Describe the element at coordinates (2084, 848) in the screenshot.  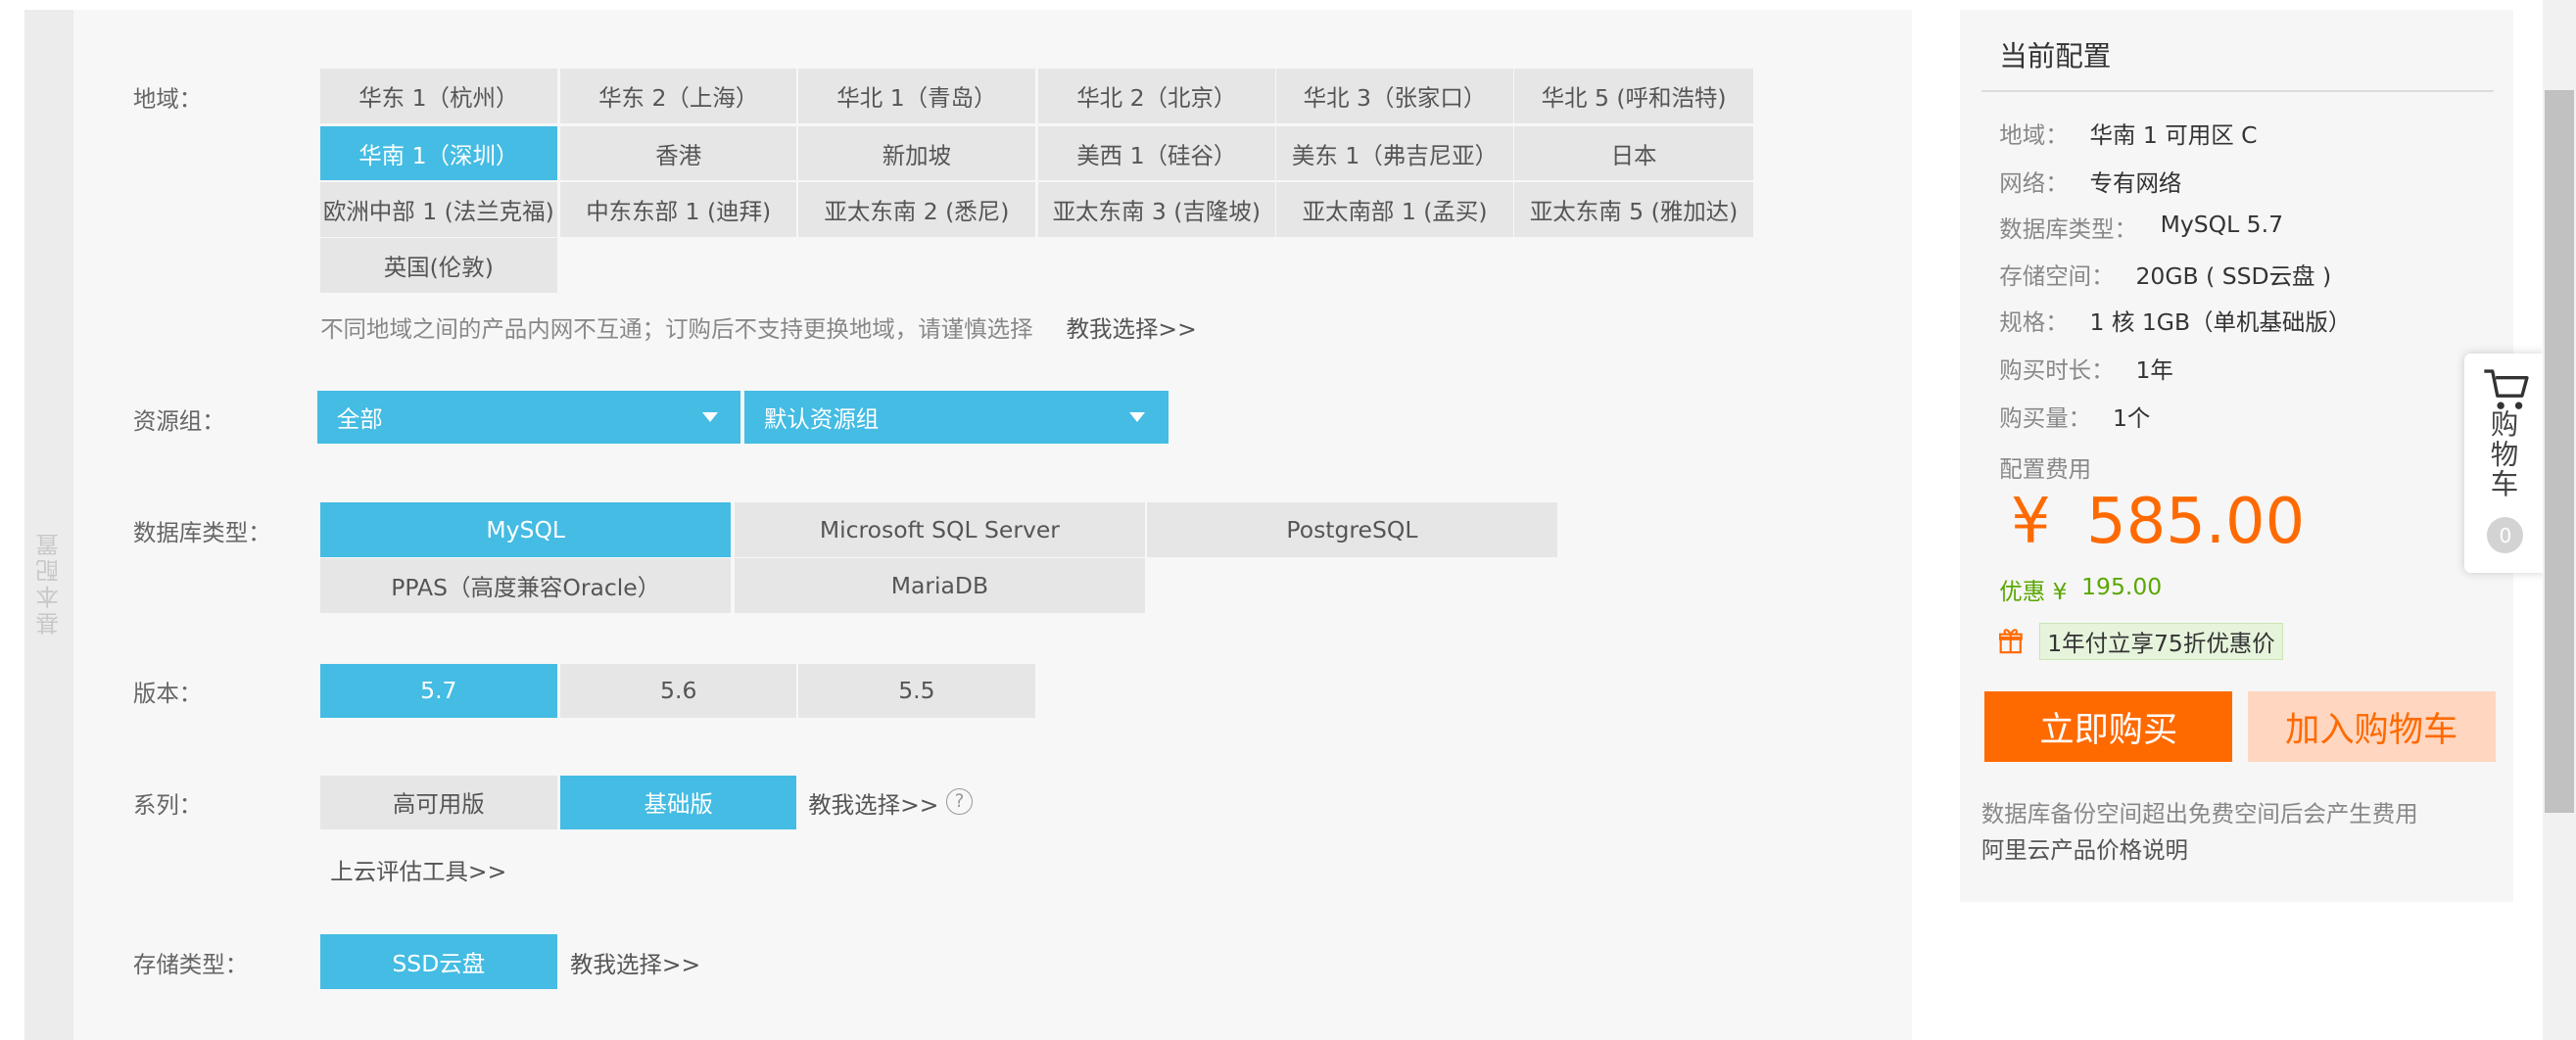
I see `pricing-info-link: 阿里云产品价格说明` at that location.